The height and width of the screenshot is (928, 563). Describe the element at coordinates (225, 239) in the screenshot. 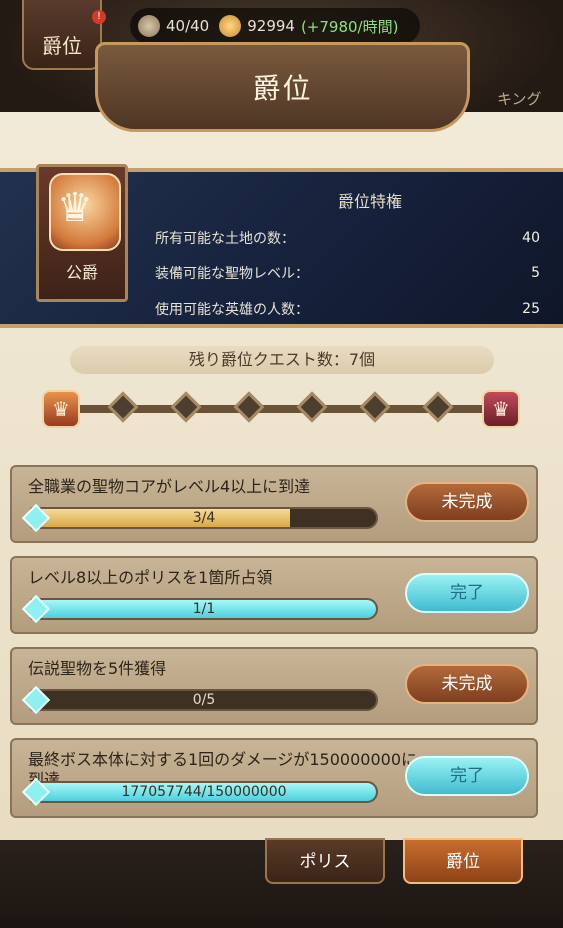

I see `privilege-label: 所有可能な土地の数：` at that location.